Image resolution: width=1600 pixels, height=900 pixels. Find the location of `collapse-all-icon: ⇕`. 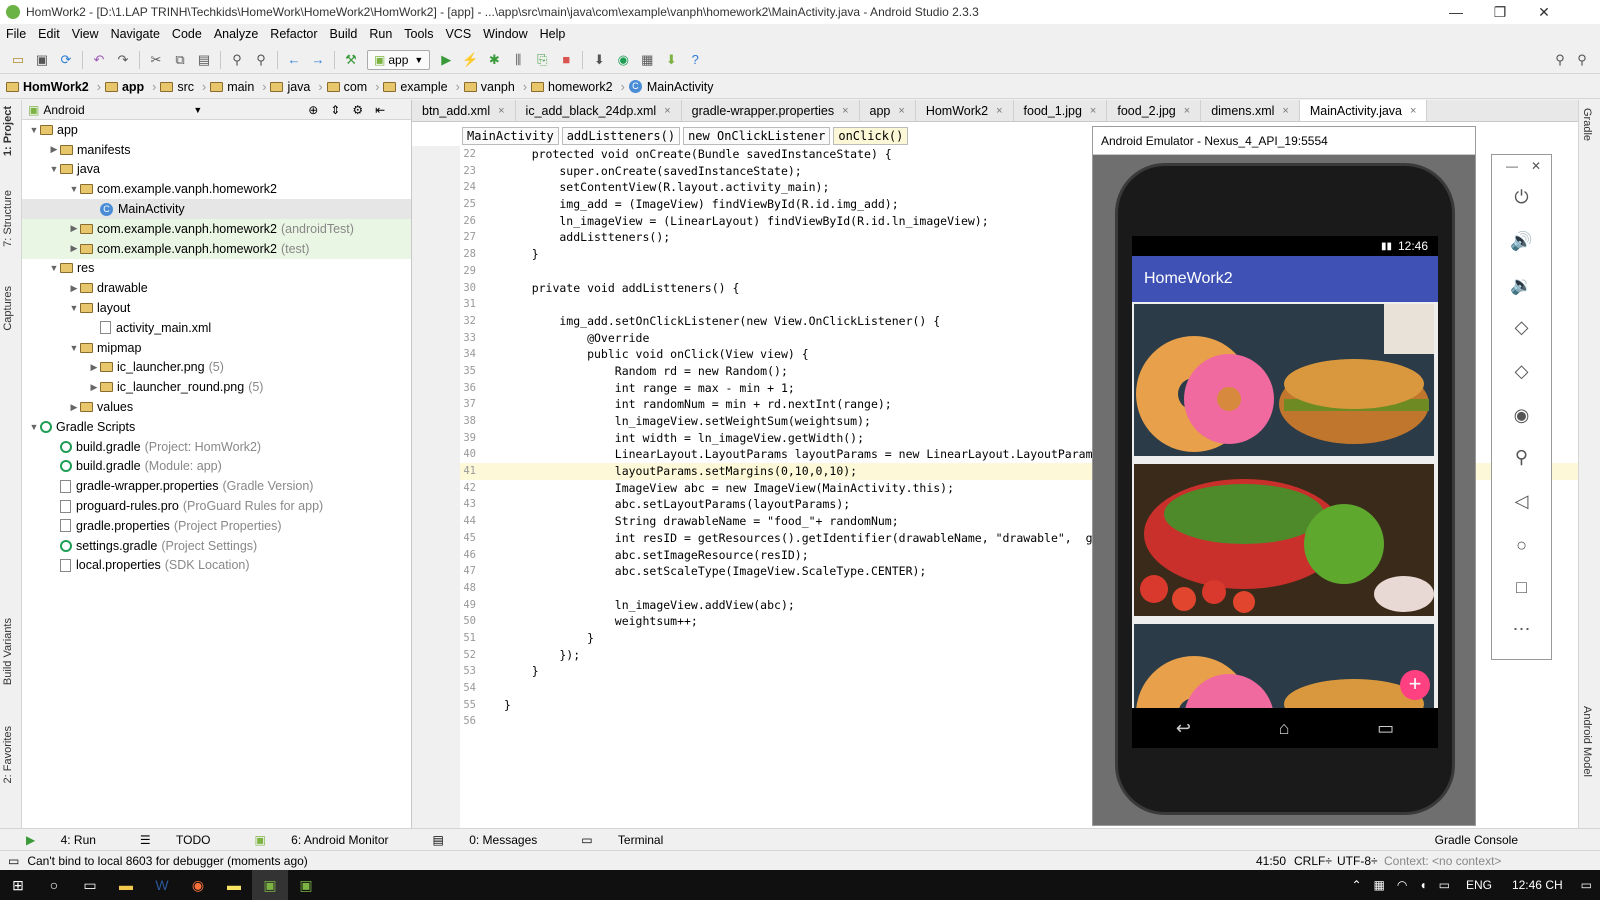

collapse-all-icon: ⇕ is located at coordinates (335, 110).